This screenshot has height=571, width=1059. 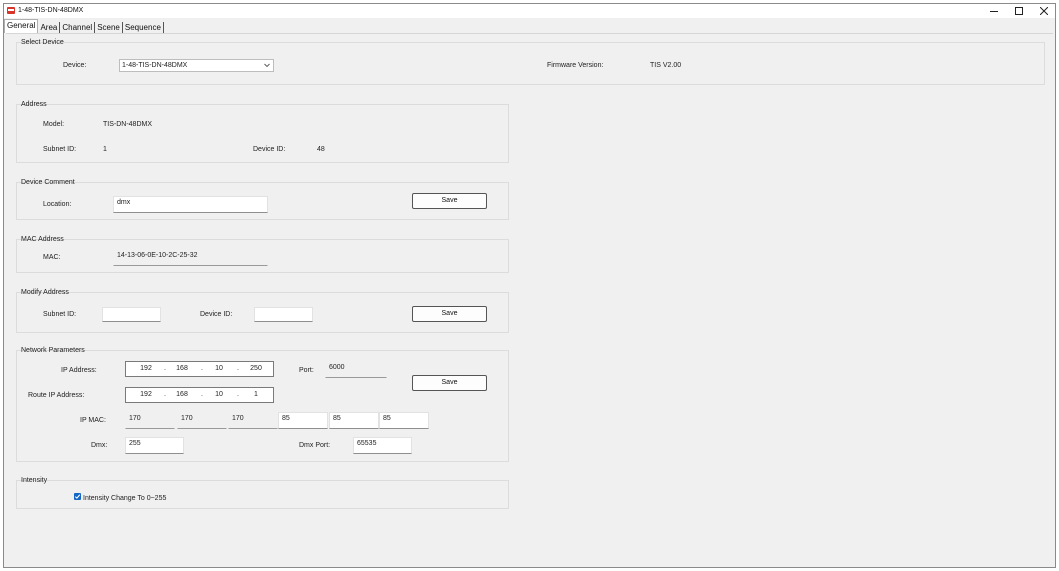 I want to click on mac-label: MAC:, so click(x=52, y=257).